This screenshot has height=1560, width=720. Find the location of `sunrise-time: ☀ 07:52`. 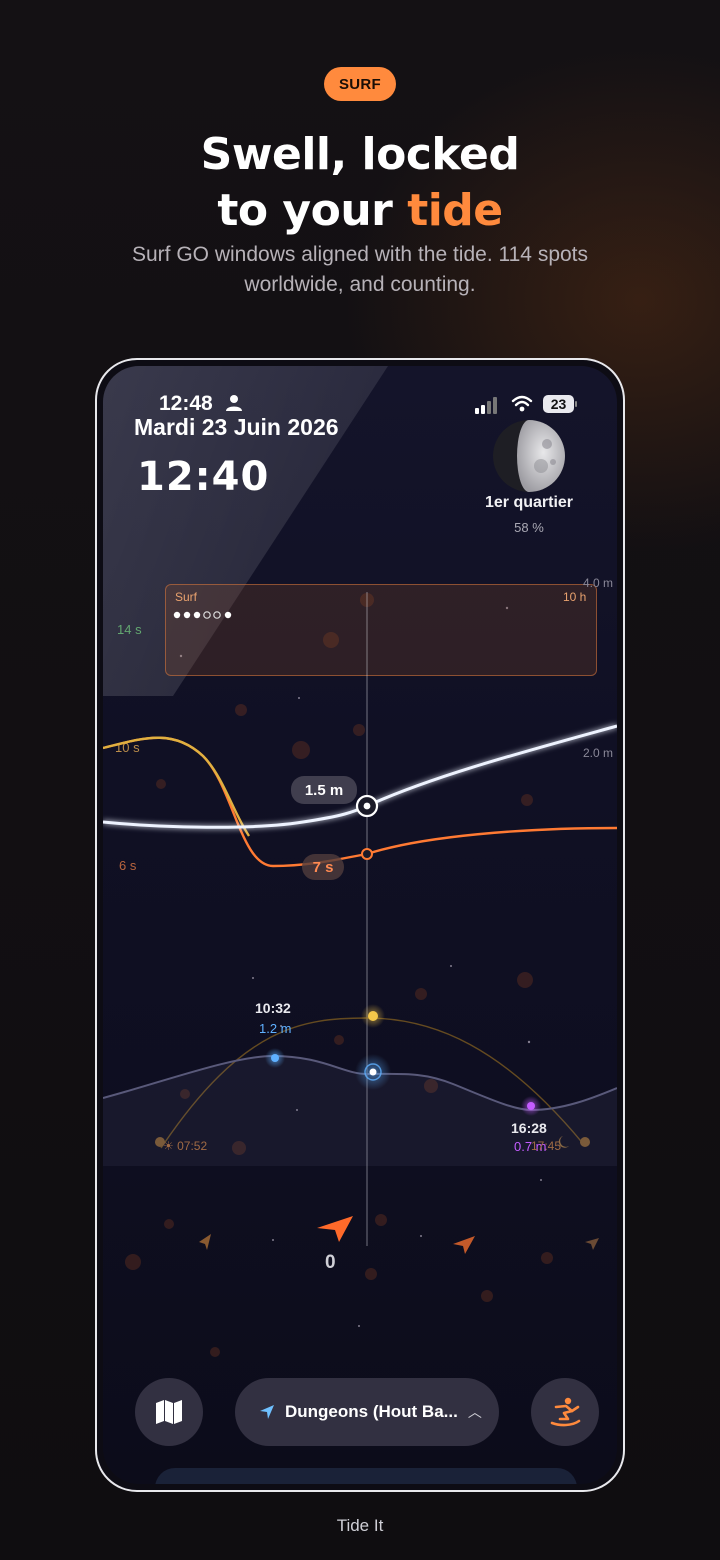

sunrise-time: ☀ 07:52 is located at coordinates (185, 1146).